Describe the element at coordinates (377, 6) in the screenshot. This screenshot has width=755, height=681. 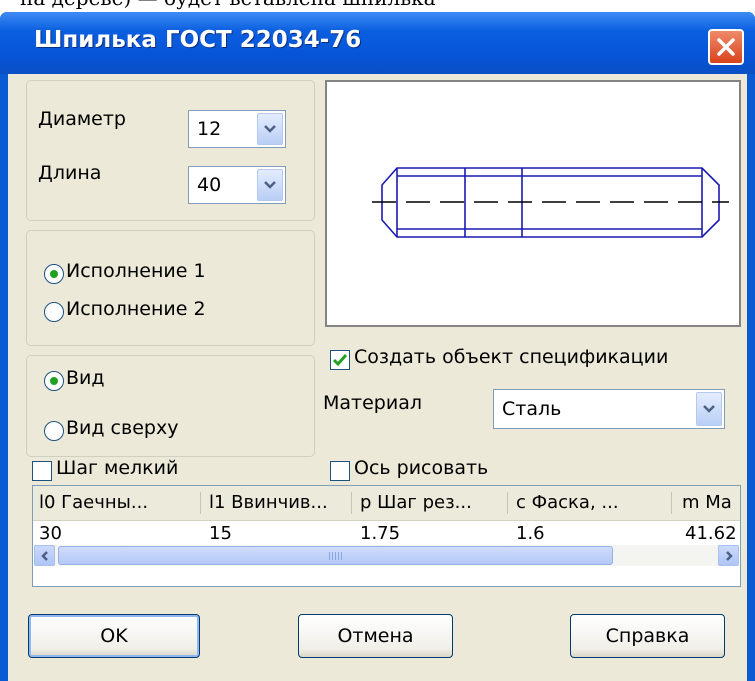
I see `background-text-fragment: на дереве) — будет вставлена шпилька` at that location.